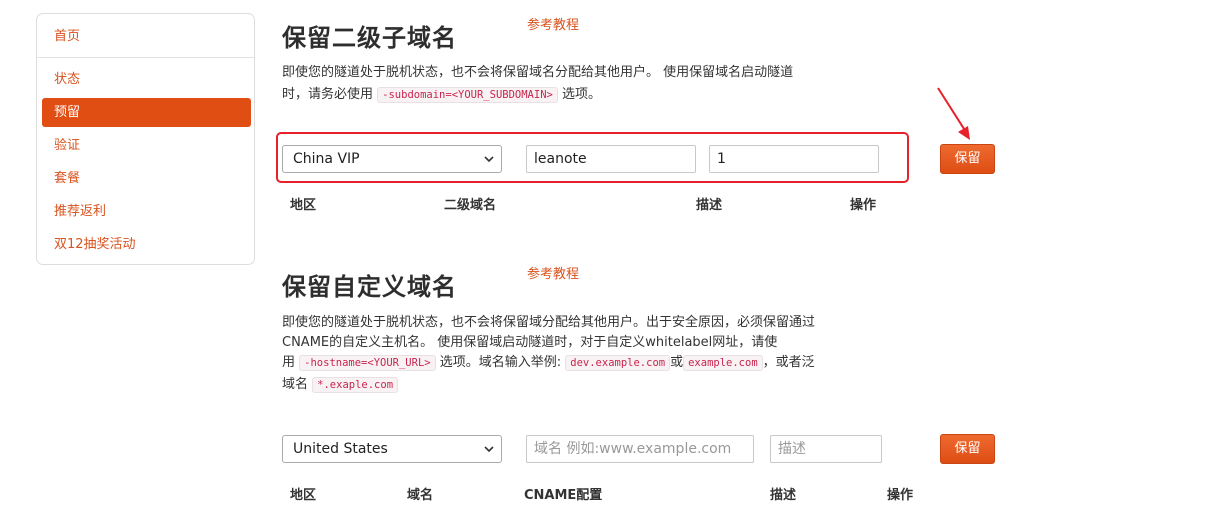 The width and height of the screenshot is (1210, 529). What do you see at coordinates (709, 205) in the screenshot?
I see `subdomain-col-description: 描述` at bounding box center [709, 205].